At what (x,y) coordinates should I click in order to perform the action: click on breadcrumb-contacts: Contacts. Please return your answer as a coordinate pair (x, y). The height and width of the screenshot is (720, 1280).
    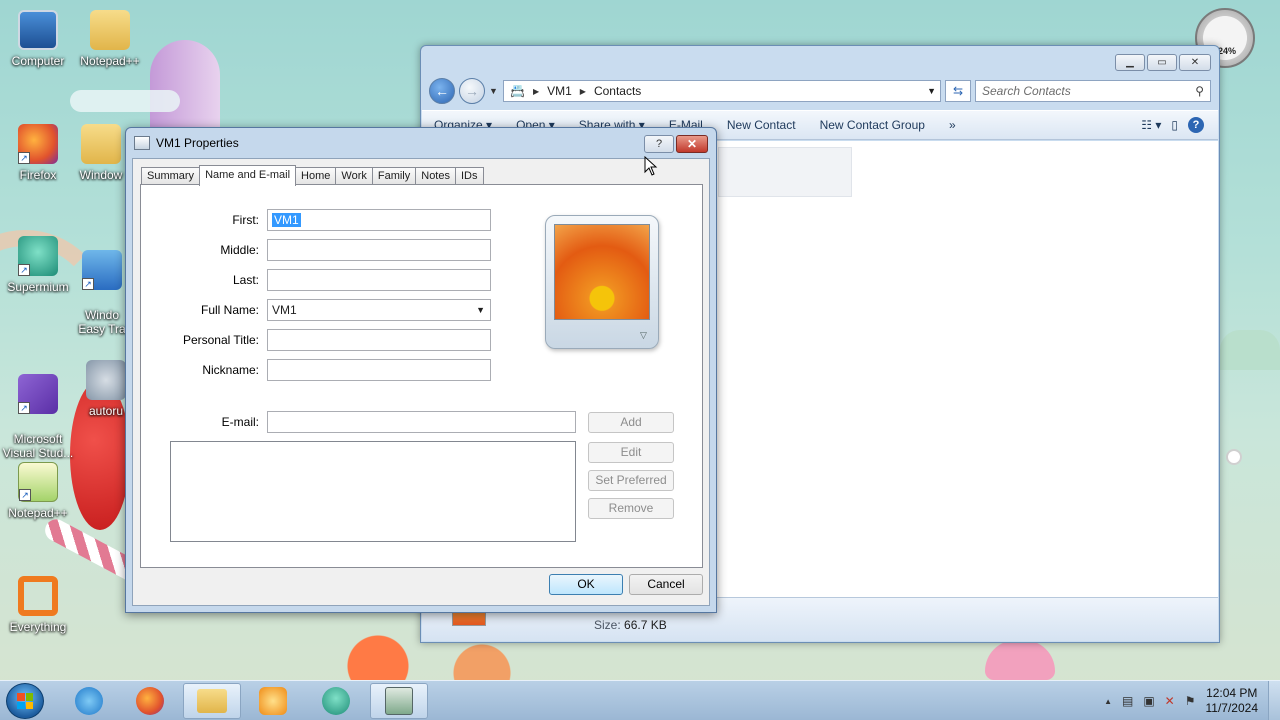
    Looking at the image, I should click on (617, 91).